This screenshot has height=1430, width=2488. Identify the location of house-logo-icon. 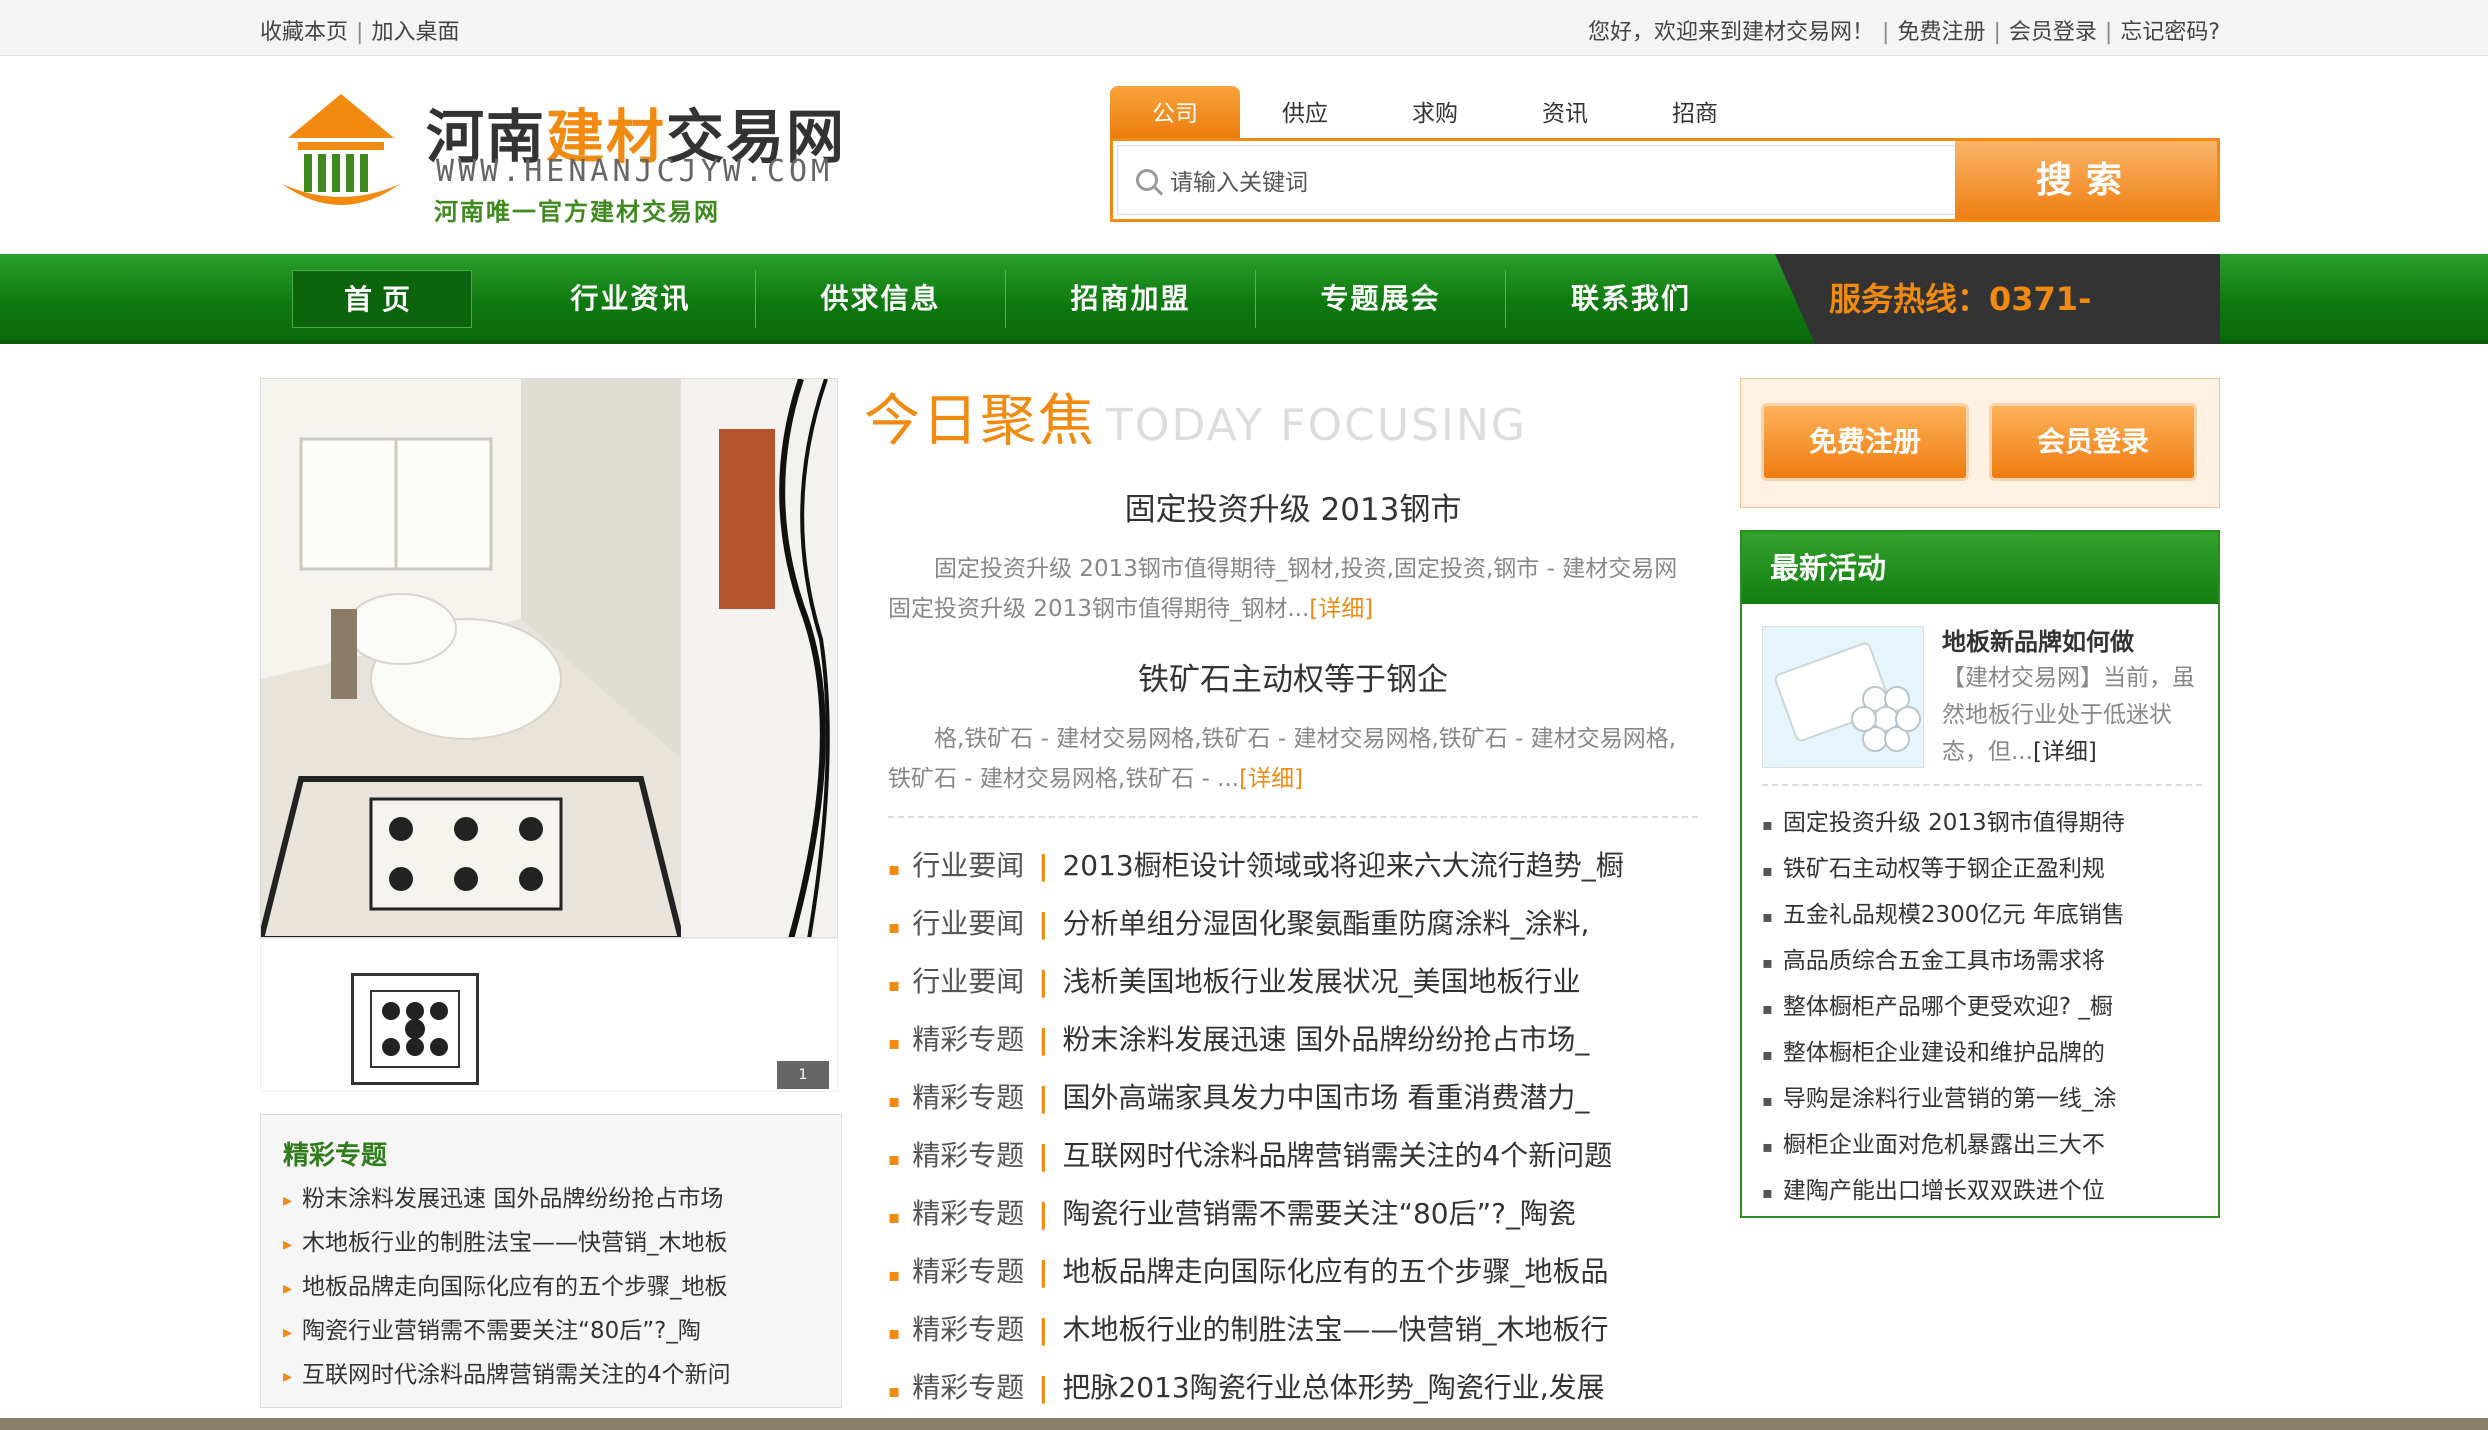
(341, 149).